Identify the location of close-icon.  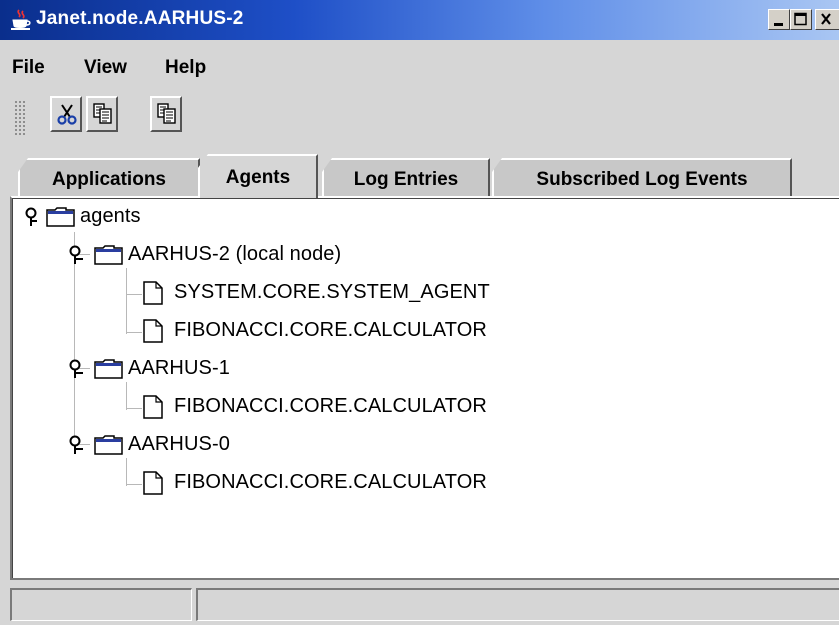
(826, 19).